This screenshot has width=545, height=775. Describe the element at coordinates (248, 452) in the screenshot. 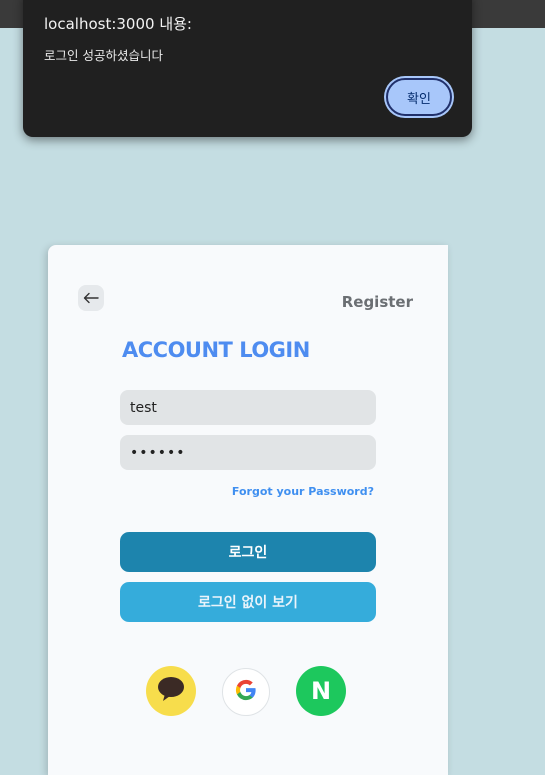

I see `password-input` at that location.